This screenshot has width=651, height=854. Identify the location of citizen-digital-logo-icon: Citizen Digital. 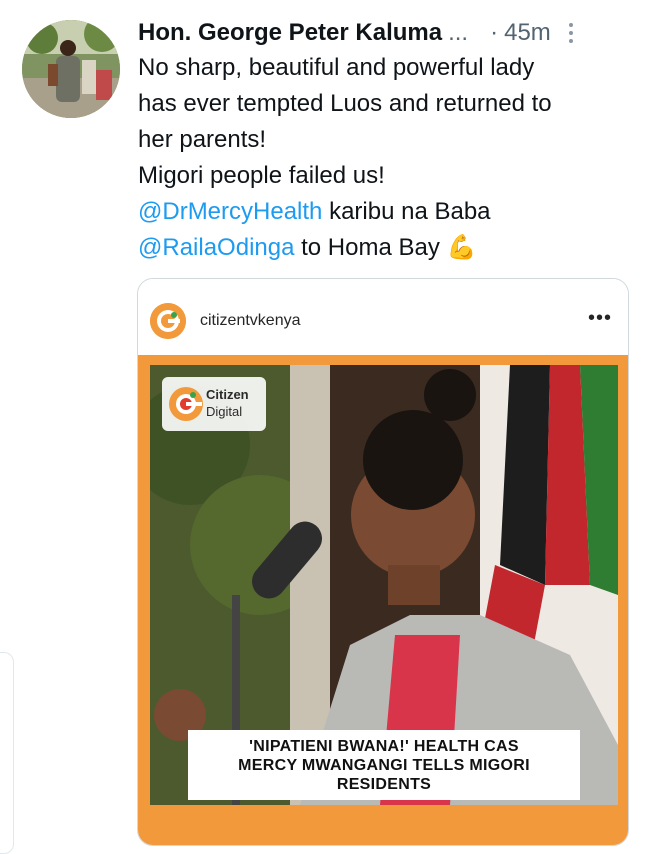
(214, 404).